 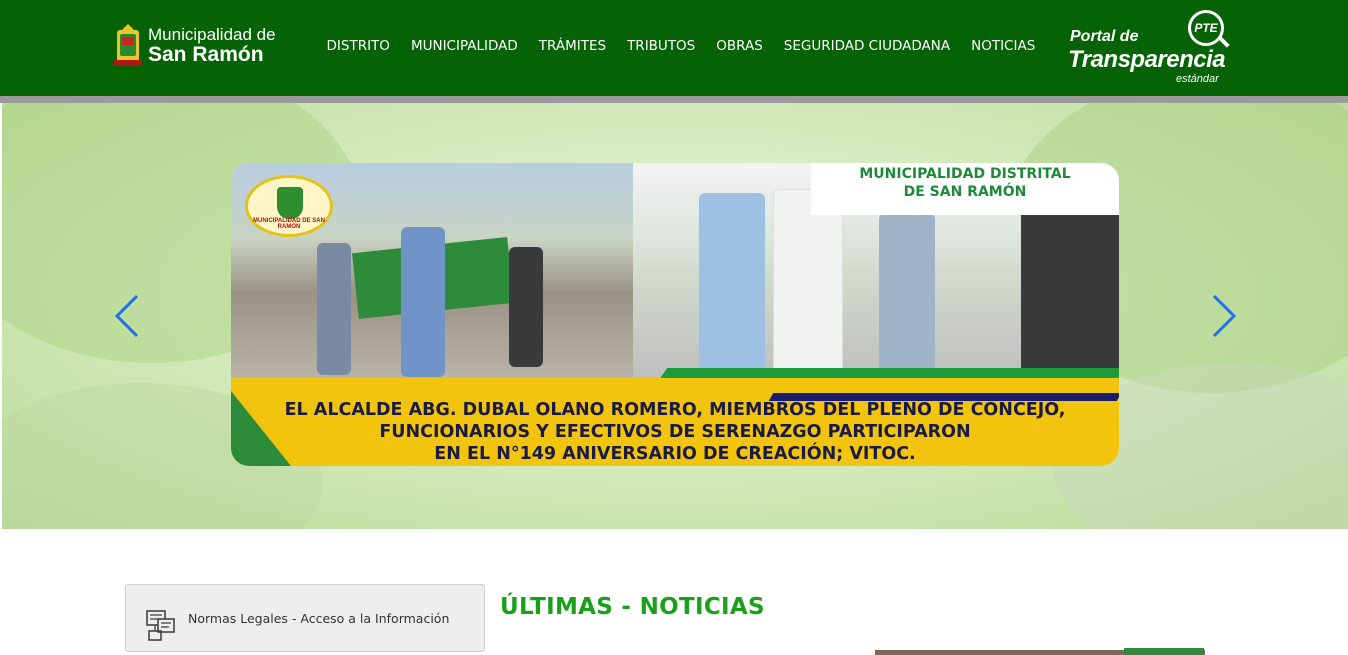 What do you see at coordinates (965, 183) in the screenshot?
I see `slide-title: MUNICIPALIDAD DISTRITAL DE SAN RAMÓN` at bounding box center [965, 183].